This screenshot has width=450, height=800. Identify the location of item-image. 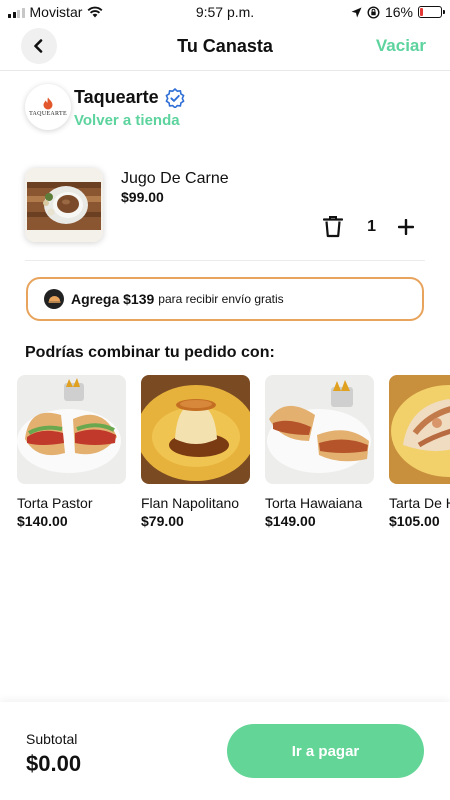
(64, 205).